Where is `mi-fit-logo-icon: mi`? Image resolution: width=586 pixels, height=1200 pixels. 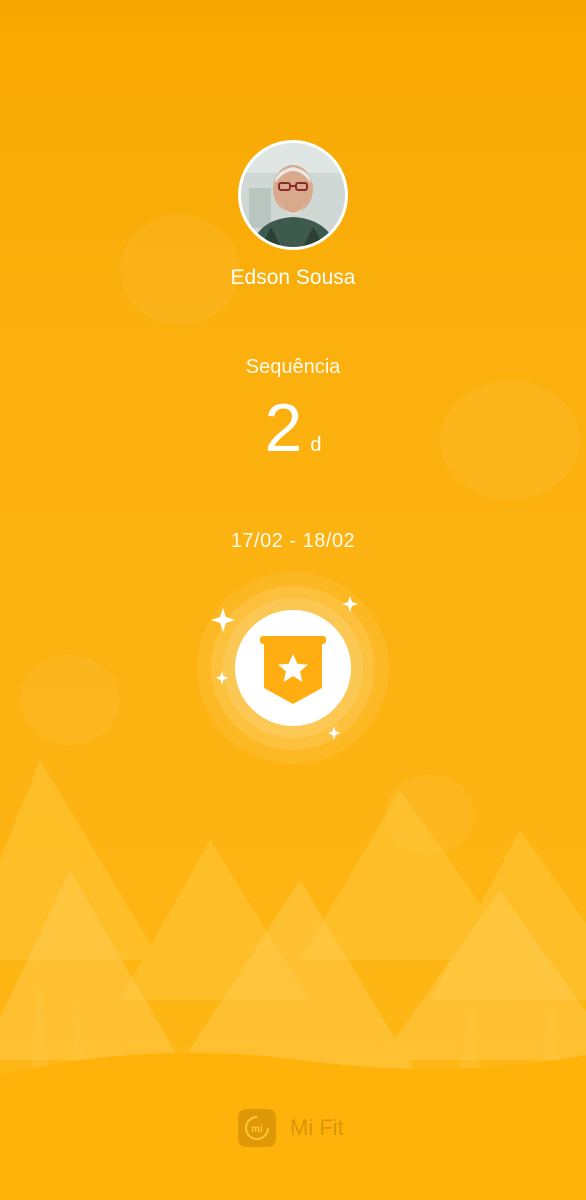
mi-fit-logo-icon: mi is located at coordinates (257, 1128).